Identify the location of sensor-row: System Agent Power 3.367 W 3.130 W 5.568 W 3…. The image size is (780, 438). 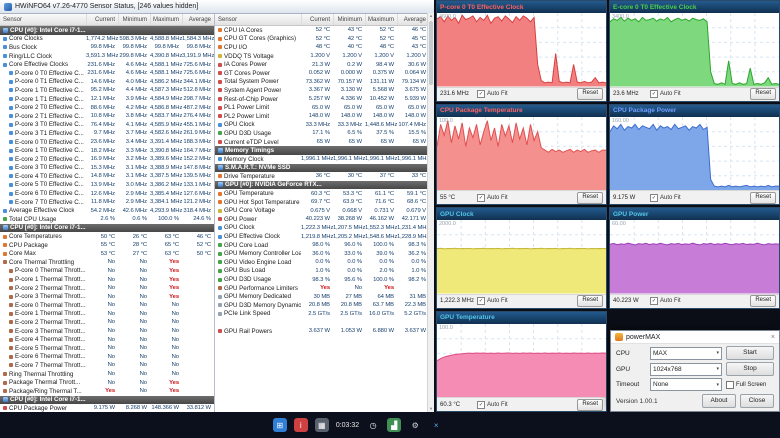
(322, 90).